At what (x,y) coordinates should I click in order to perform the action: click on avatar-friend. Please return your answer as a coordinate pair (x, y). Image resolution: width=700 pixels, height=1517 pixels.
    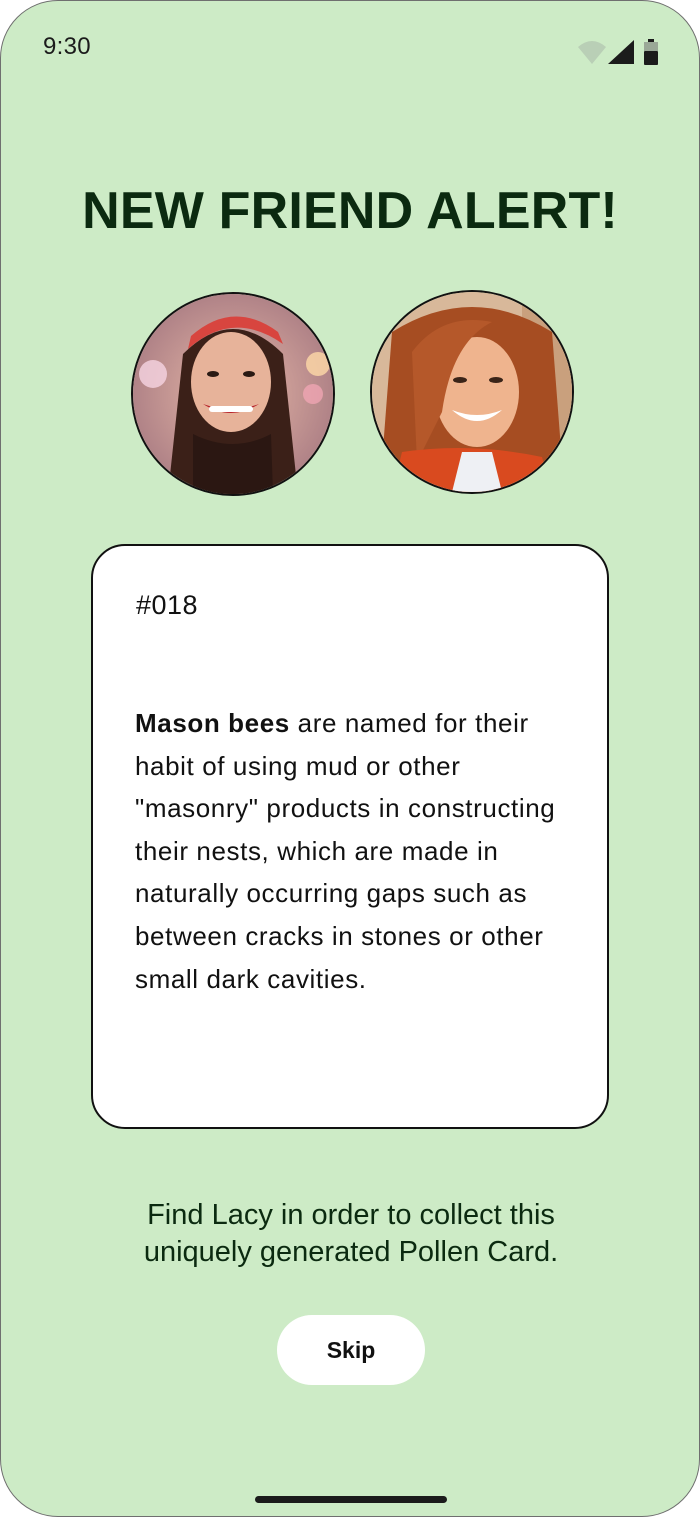
    Looking at the image, I should click on (472, 392).